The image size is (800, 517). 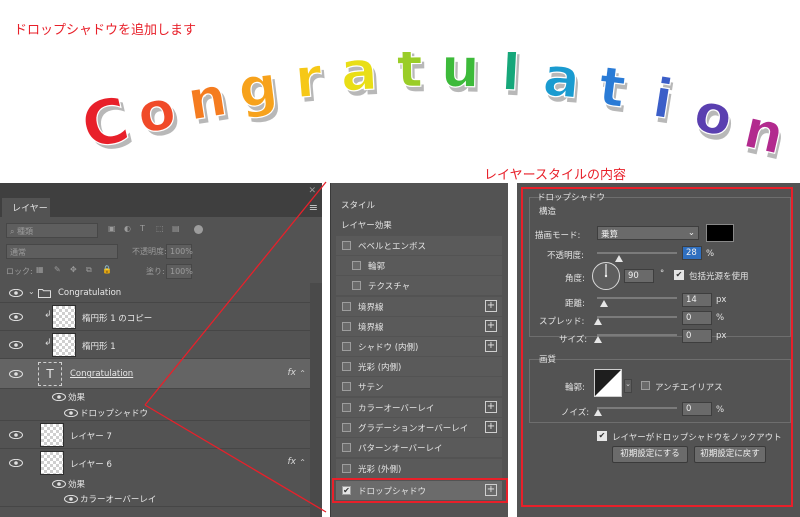 I want to click on panel-tab-bar: ✕ レイヤー ≡, so click(x=161, y=200).